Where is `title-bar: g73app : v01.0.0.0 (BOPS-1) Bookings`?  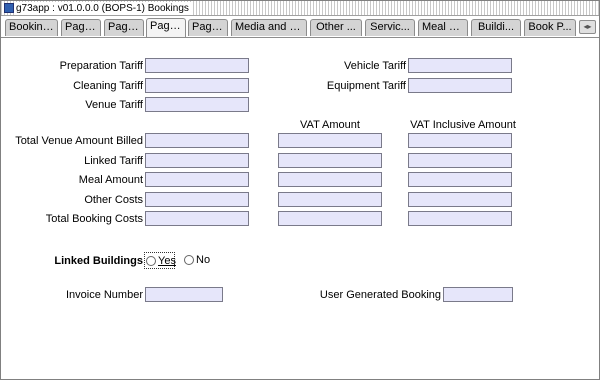
title-bar: g73app : v01.0.0.0 (BOPS-1) Bookings is located at coordinates (300, 8).